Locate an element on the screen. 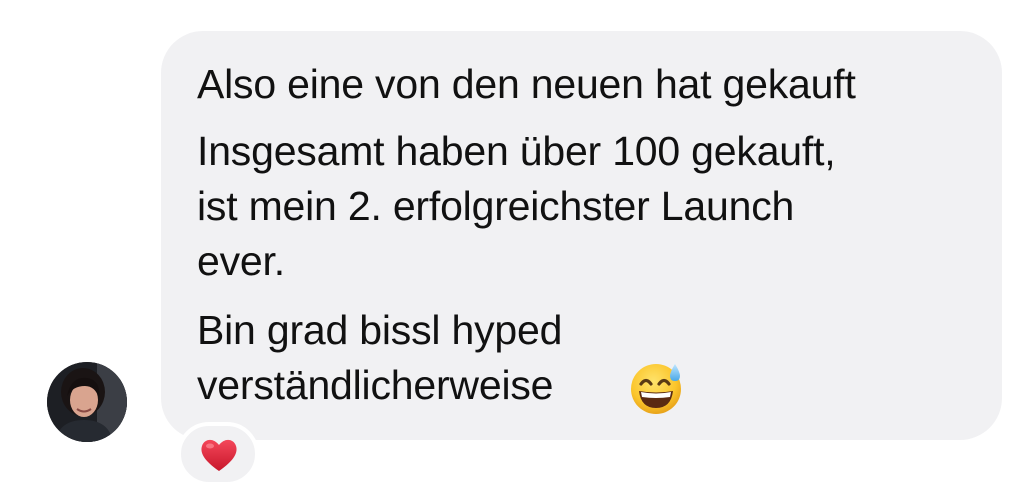 The image size is (1024, 491). message-line-1: Also eine von den neuen hat gekauft is located at coordinates (526, 84).